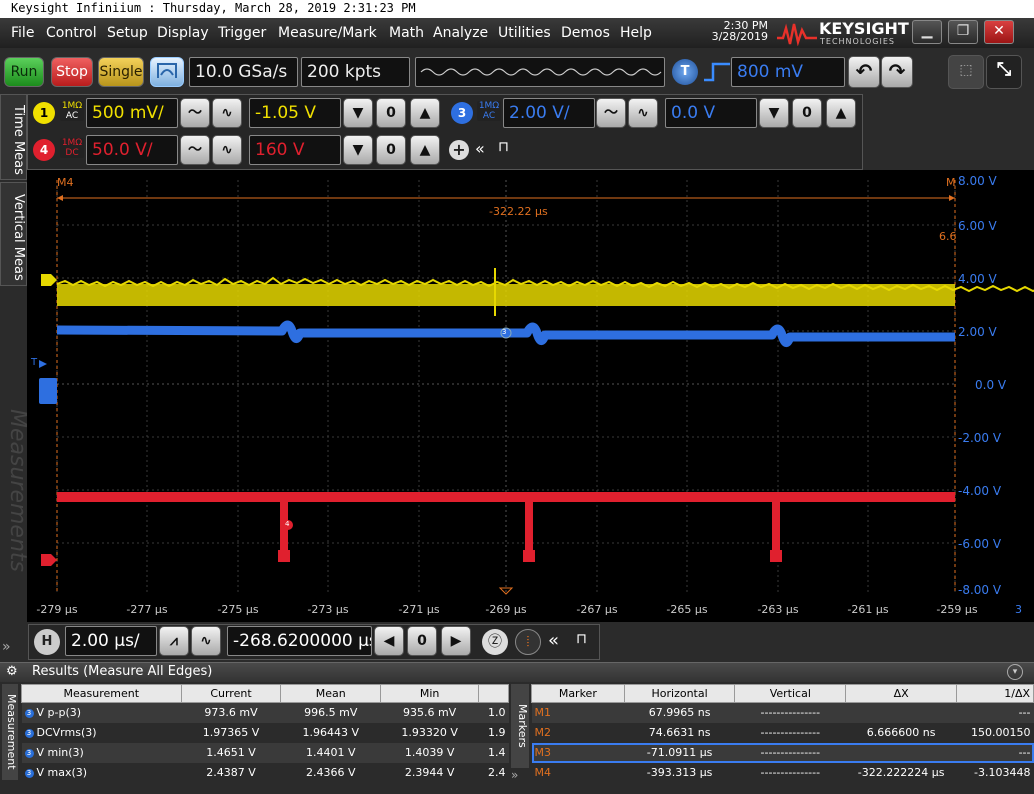  I want to click on ch3-scale-field: 2.00 V/, so click(549, 113).